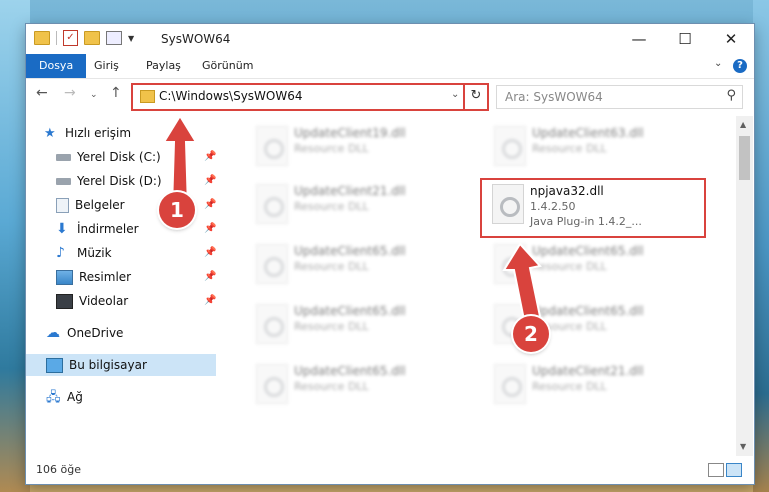 The height and width of the screenshot is (492, 769). What do you see at coordinates (476, 97) in the screenshot?
I see `refresh-icon: ↻` at bounding box center [476, 97].